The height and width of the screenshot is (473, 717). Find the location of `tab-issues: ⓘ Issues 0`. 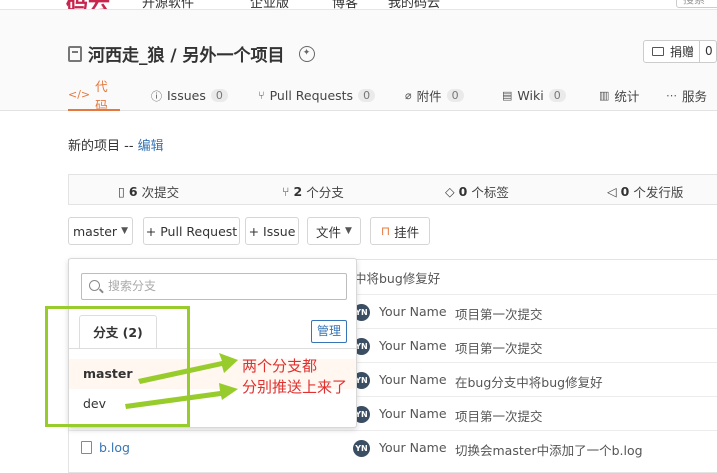

tab-issues: ⓘ Issues 0 is located at coordinates (189, 95).